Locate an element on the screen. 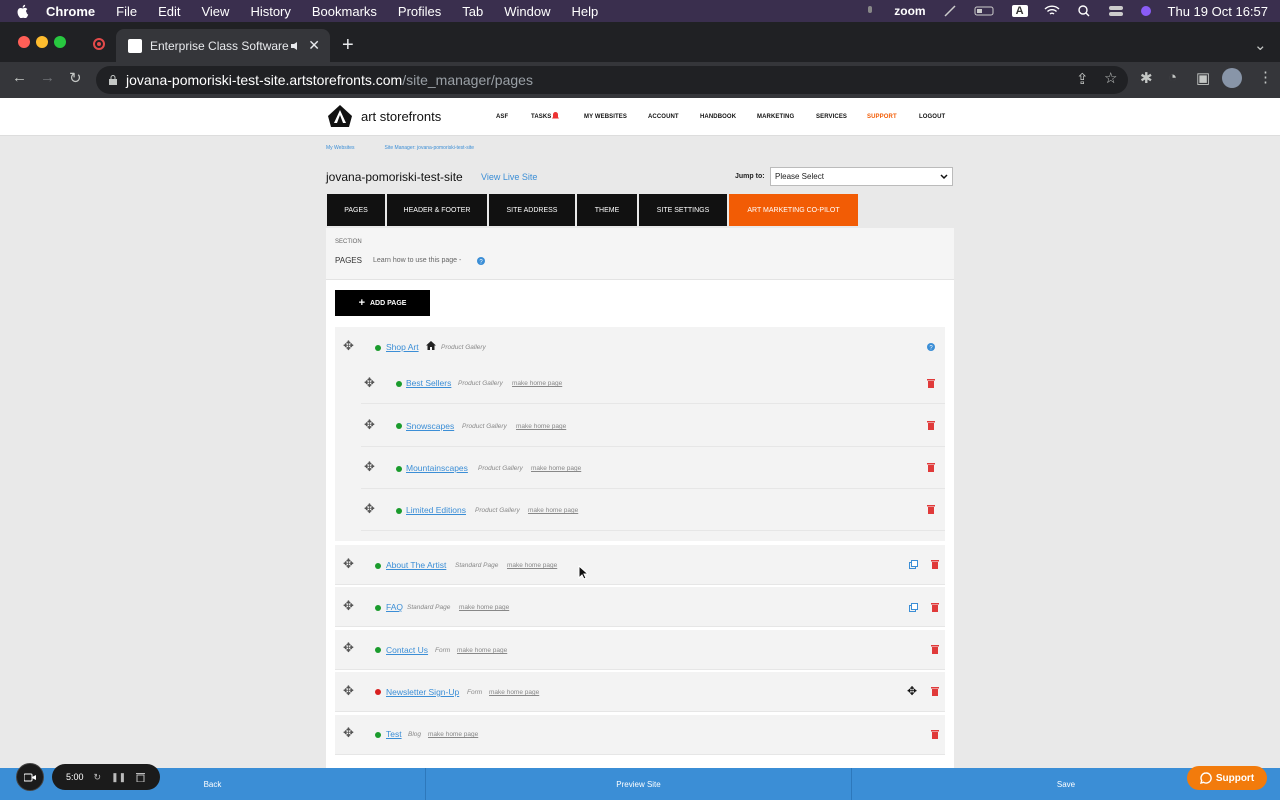 The height and width of the screenshot is (800, 1280). extension-icon: ◔ is located at coordinates (1172, 77).